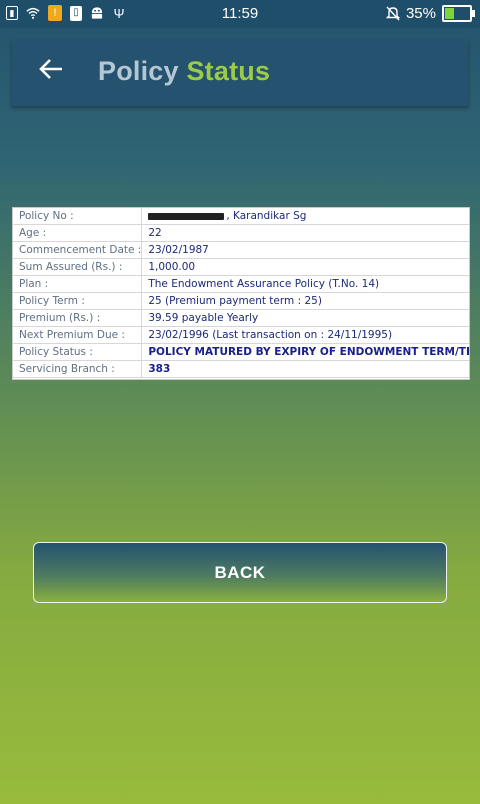  I want to click on row-label: Servicing Branch :, so click(78, 369).